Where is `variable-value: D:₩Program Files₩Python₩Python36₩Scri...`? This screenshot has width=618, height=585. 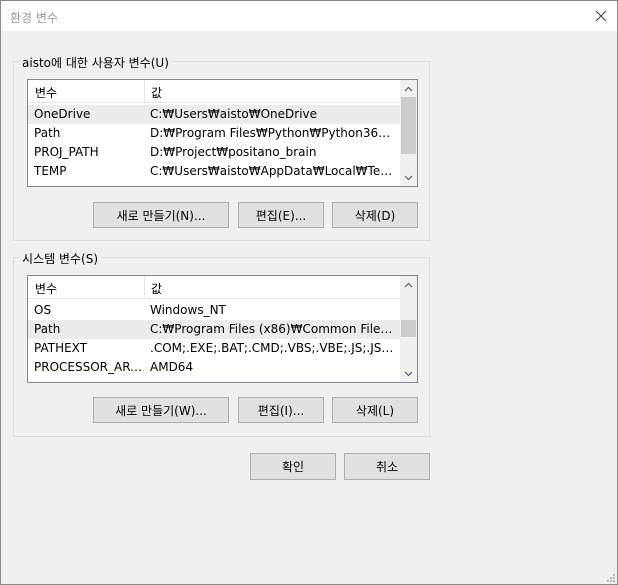
variable-value: D:₩Program Files₩Python₩Python36₩Scri... is located at coordinates (274, 133).